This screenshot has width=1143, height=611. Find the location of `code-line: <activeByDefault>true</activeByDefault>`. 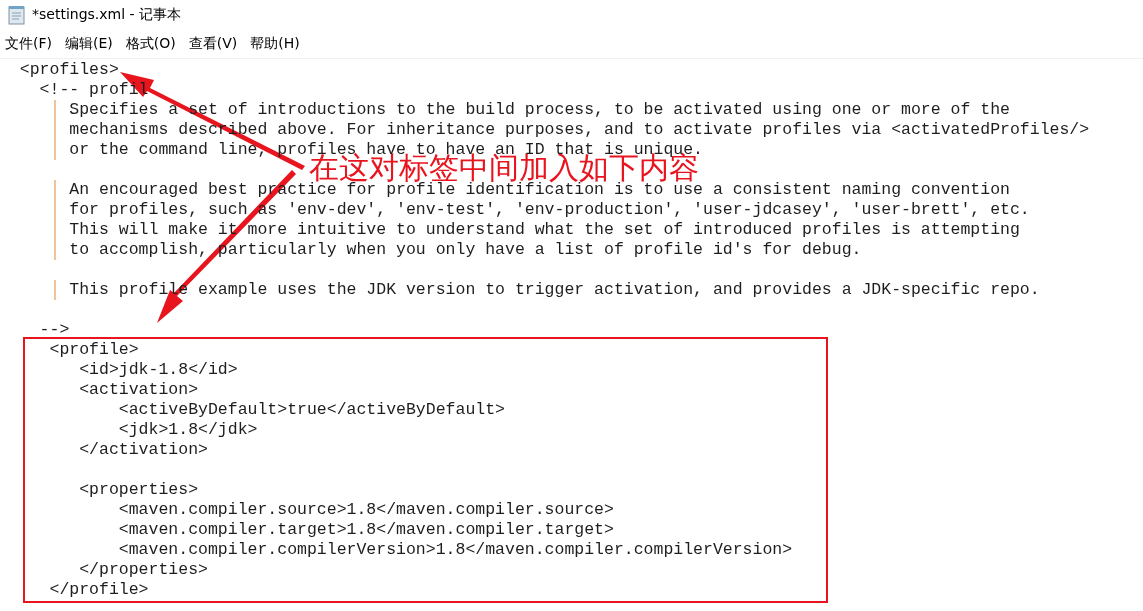

code-line: <activeByDefault>true</activeByDefault> is located at coordinates (311, 410).